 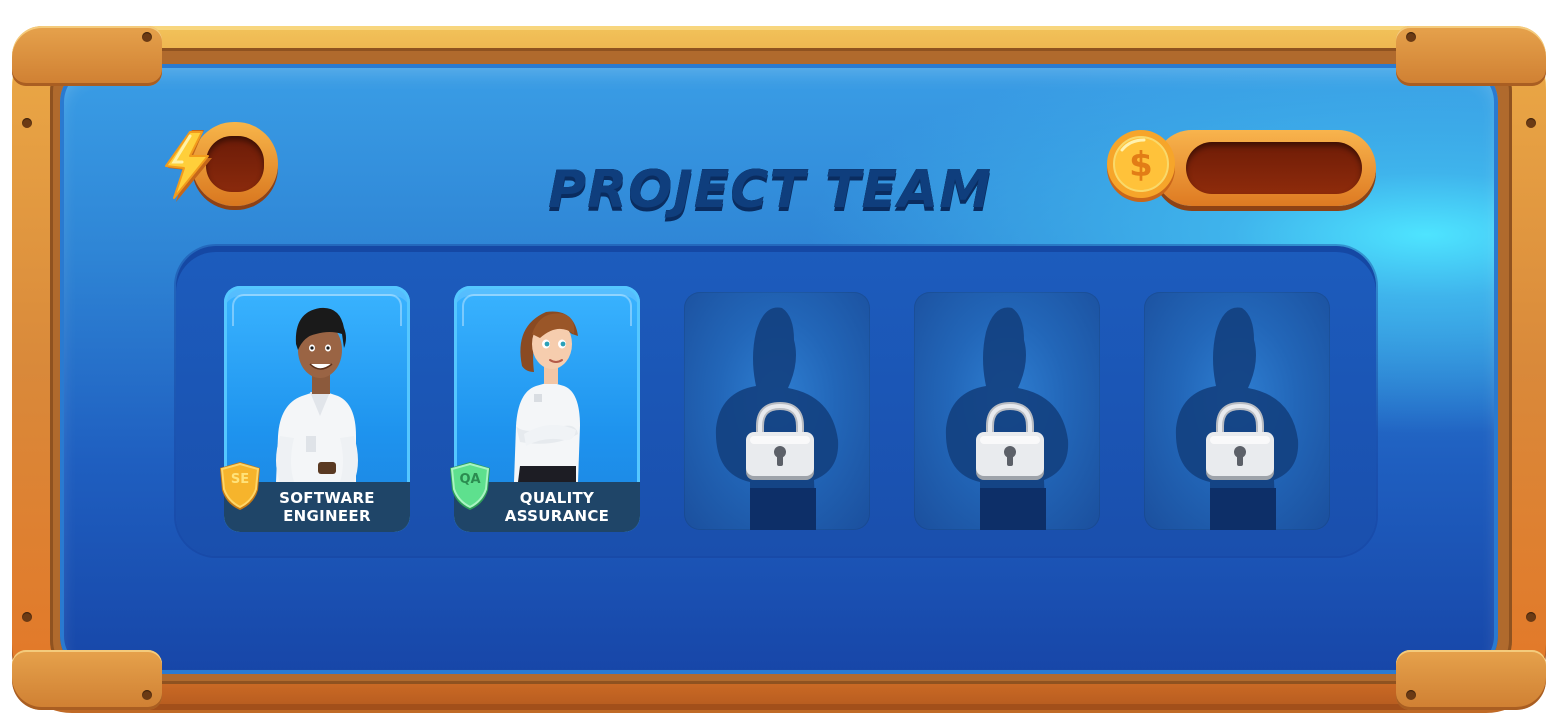 What do you see at coordinates (222, 165) in the screenshot?
I see `energy-counter` at bounding box center [222, 165].